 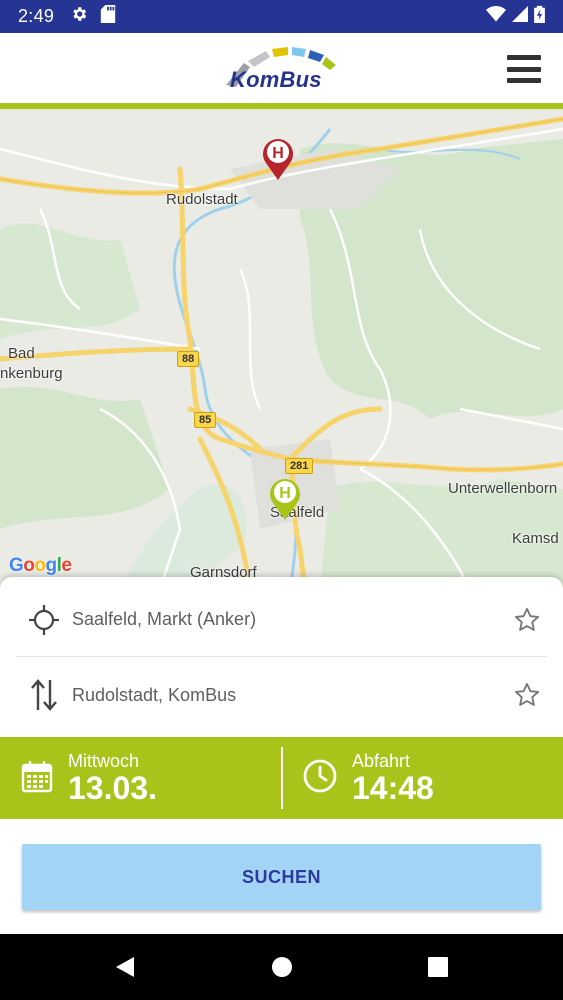 I want to click on signal-icon, so click(x=520, y=16).